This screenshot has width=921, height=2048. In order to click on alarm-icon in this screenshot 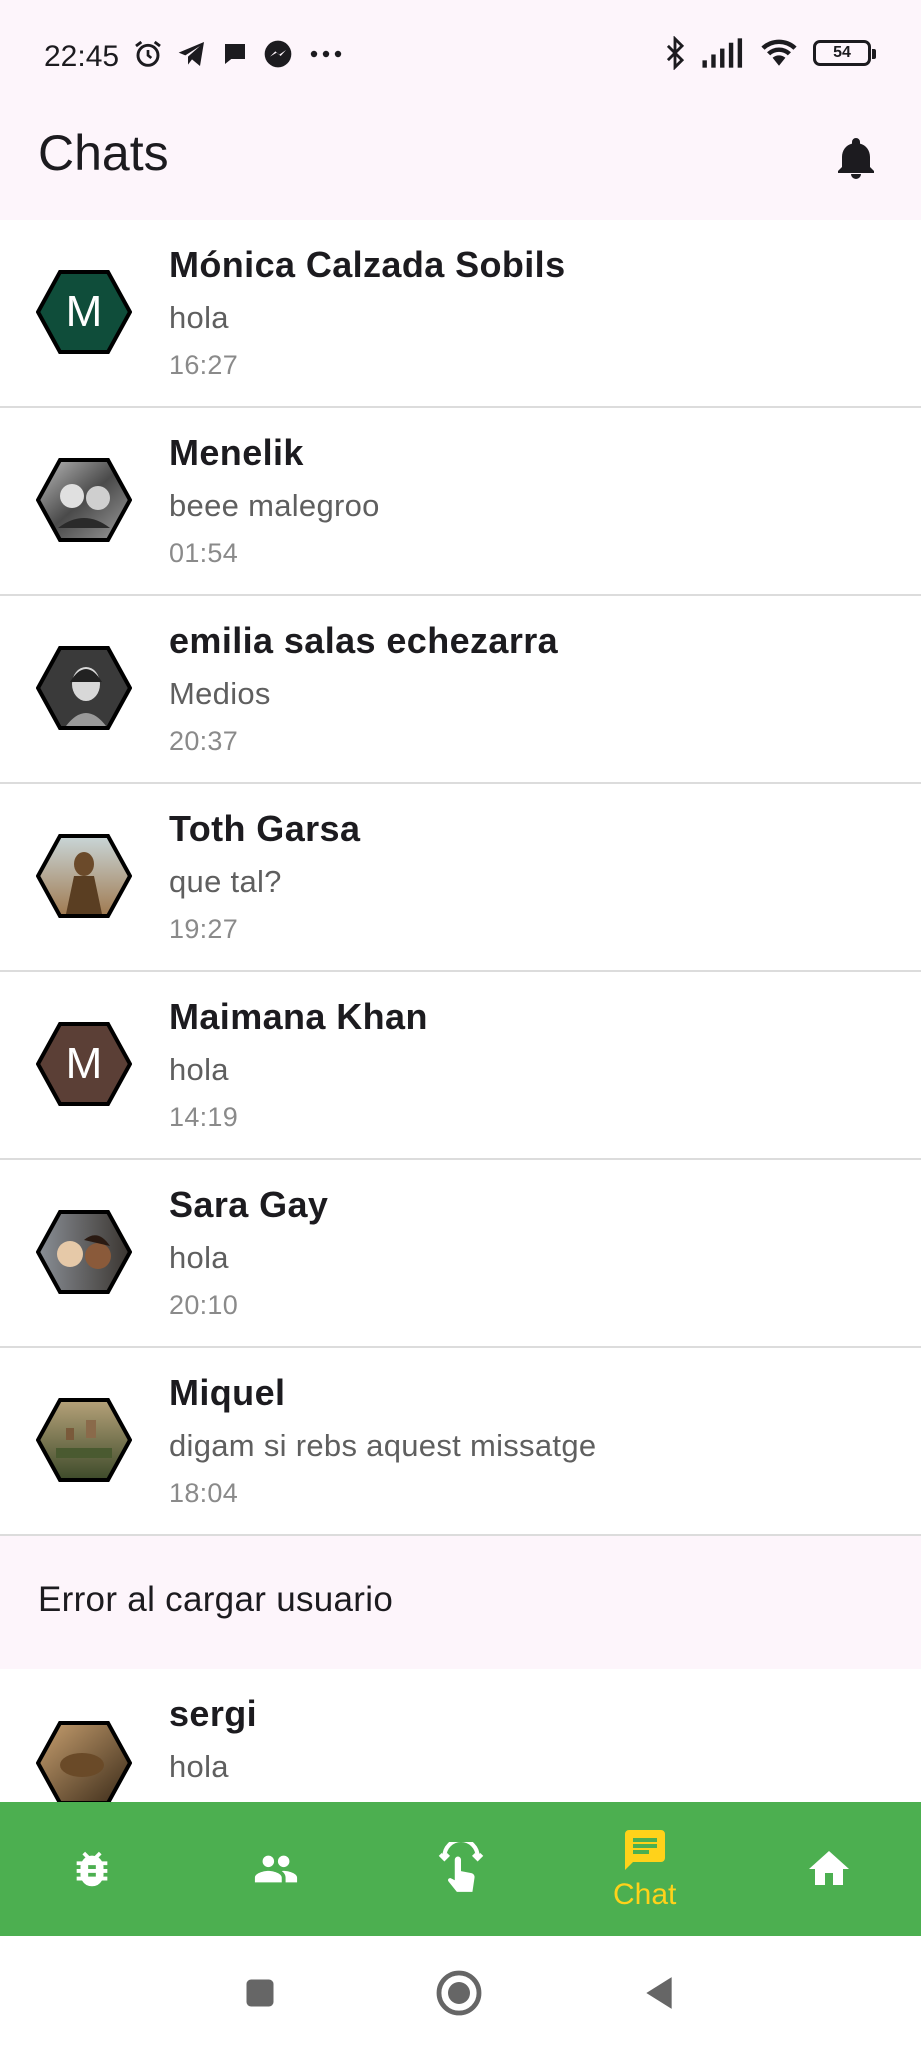, I will do `click(148, 53)`.